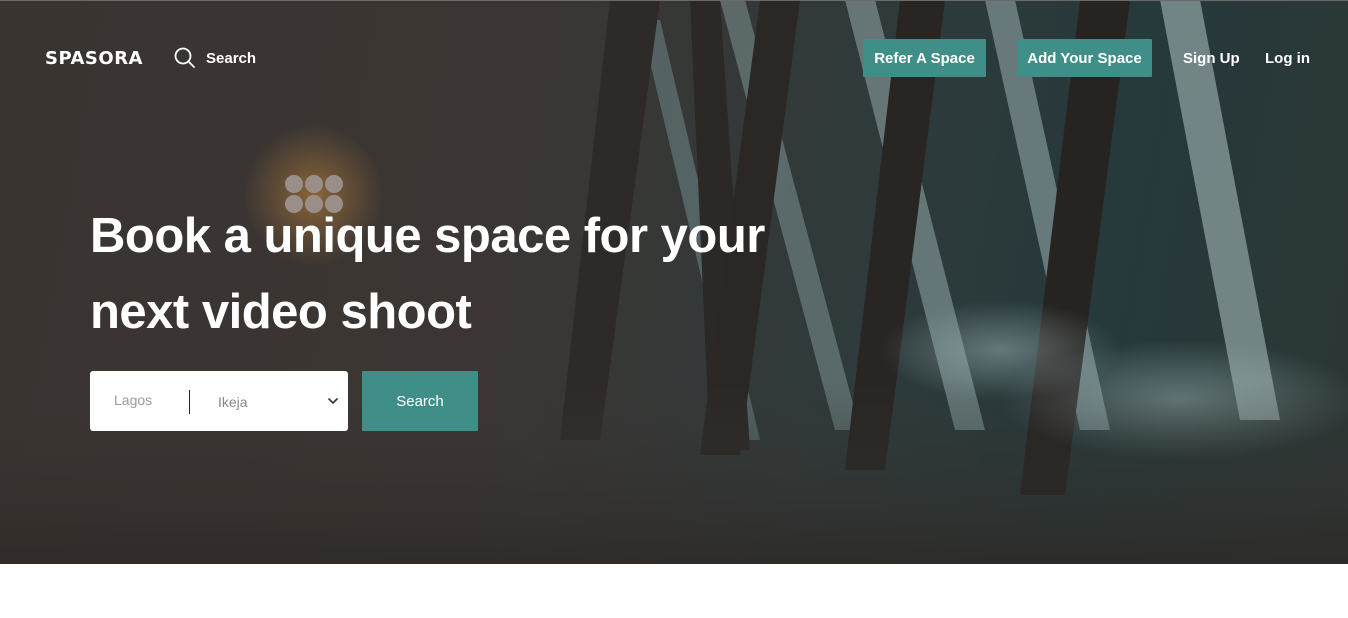  I want to click on area-select: Ikeja, so click(273, 401).